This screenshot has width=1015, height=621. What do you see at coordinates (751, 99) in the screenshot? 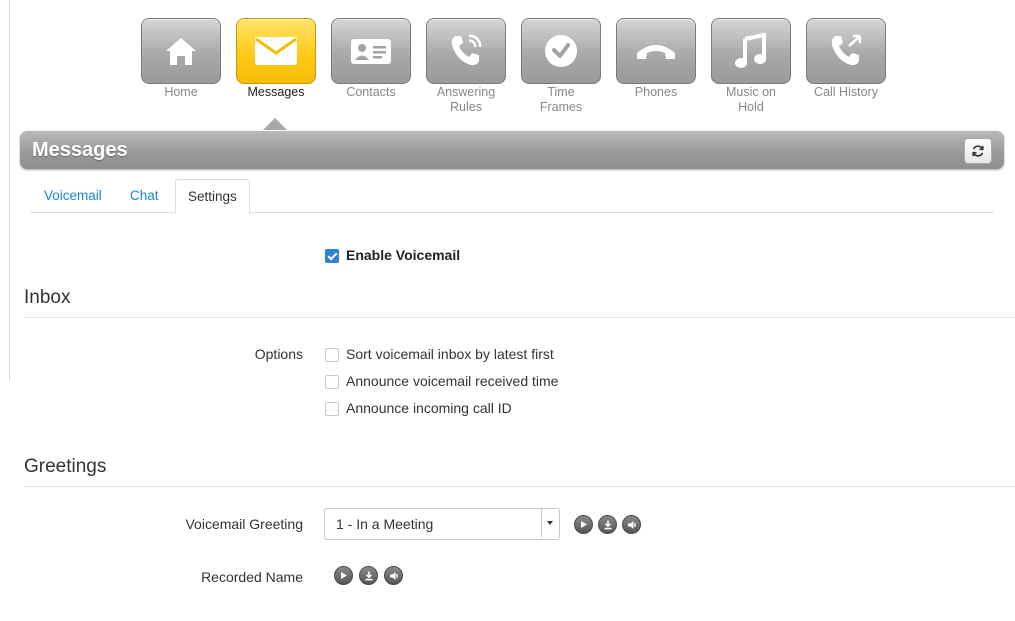
I see `nav-label-music-on-hold: Music on Hold` at bounding box center [751, 99].